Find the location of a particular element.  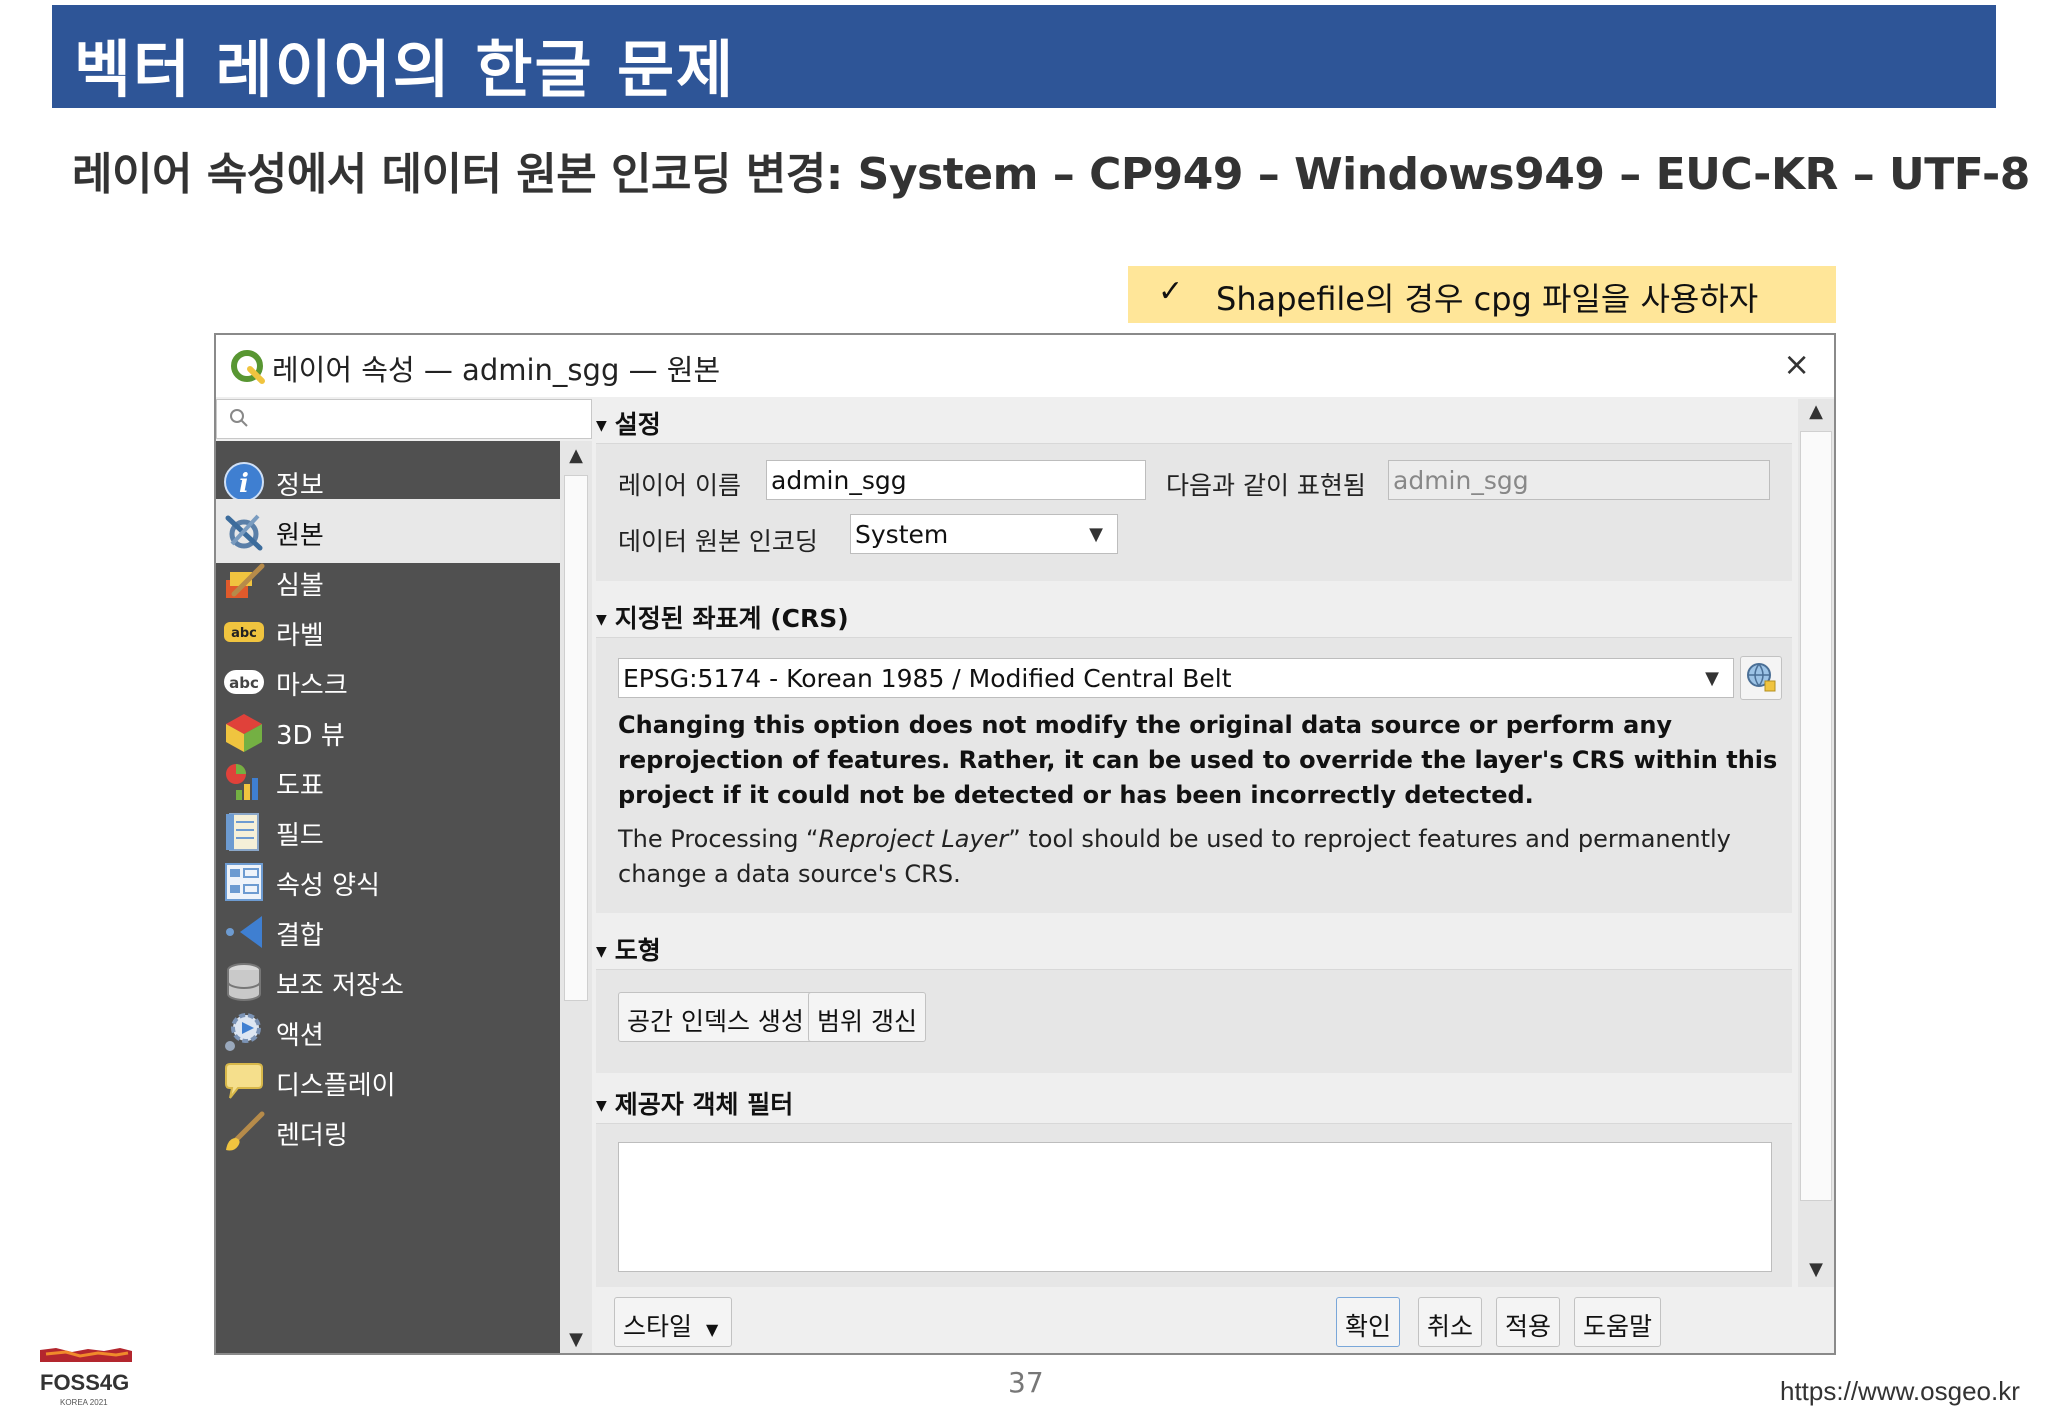

sidebar-item-label: 정보 is located at coordinates (300, 486).